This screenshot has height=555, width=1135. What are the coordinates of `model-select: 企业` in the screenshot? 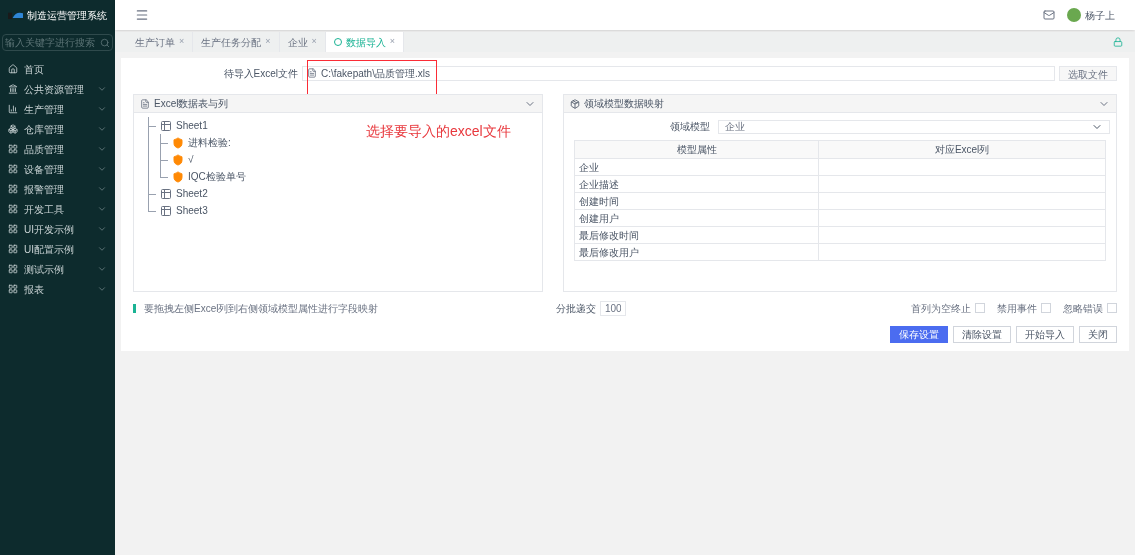 It's located at (914, 126).